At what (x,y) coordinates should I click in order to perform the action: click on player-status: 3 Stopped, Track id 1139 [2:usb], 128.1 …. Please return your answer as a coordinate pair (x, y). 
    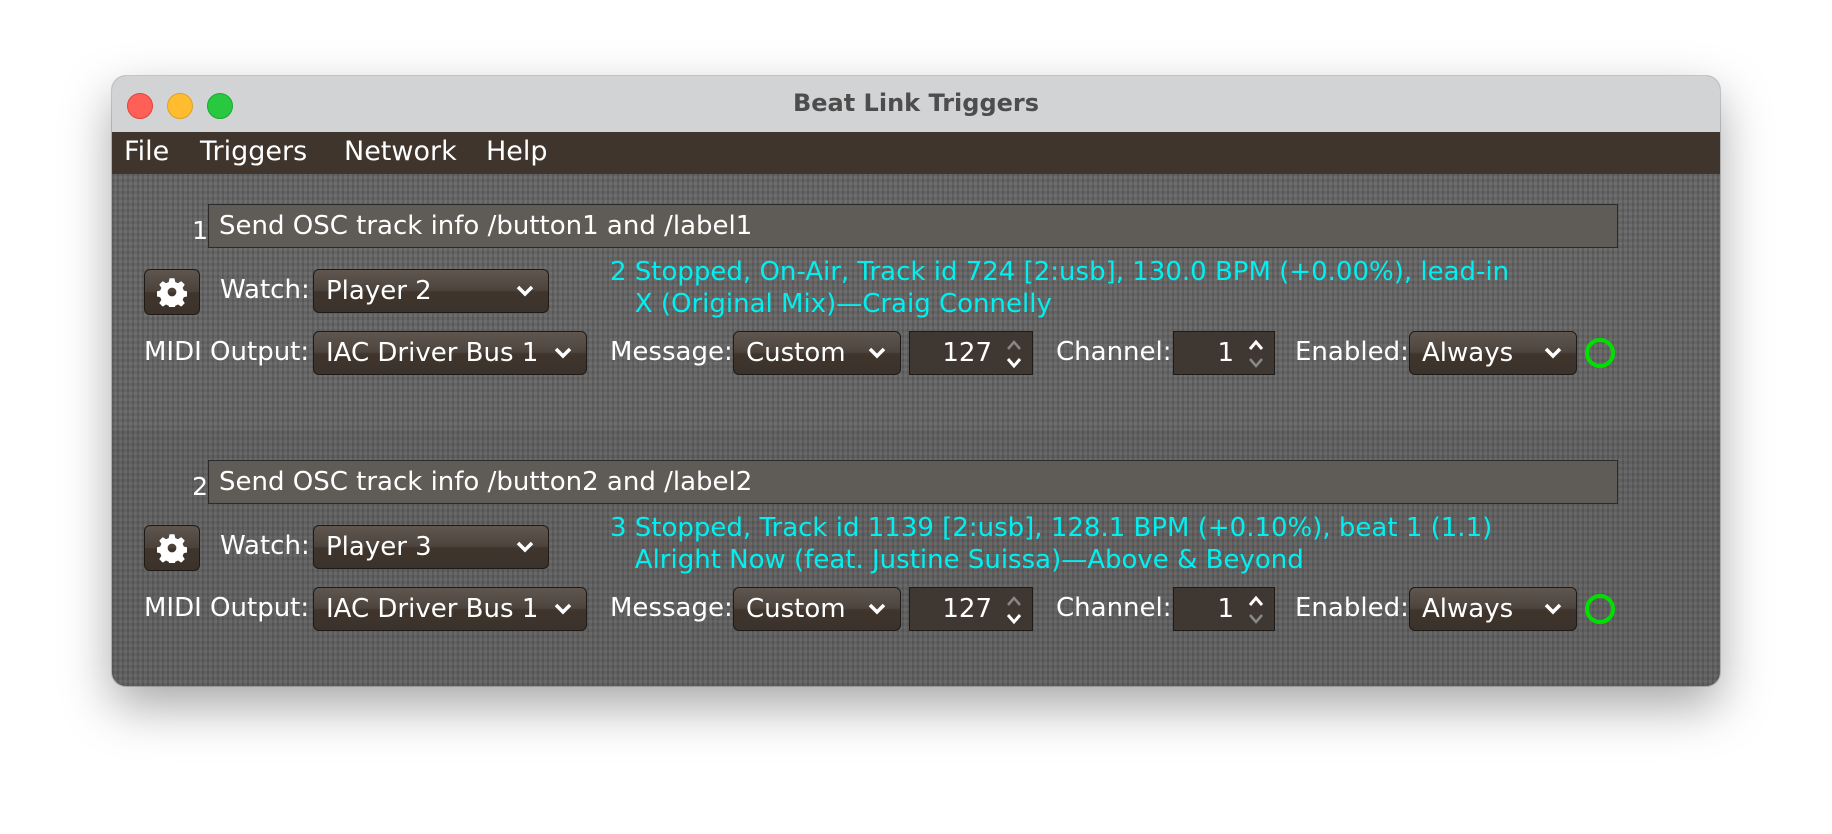
    Looking at the image, I should click on (1051, 544).